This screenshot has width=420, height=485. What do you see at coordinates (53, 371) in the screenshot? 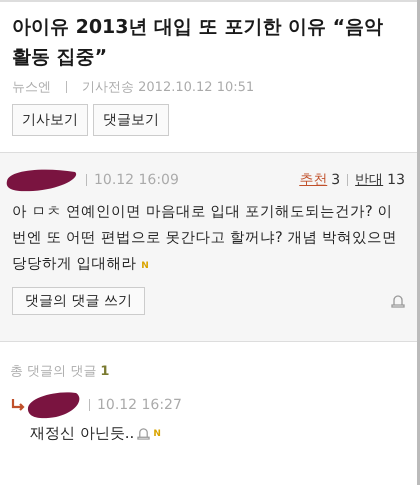
I see `replies-label: 총 댓글의 댓글` at bounding box center [53, 371].